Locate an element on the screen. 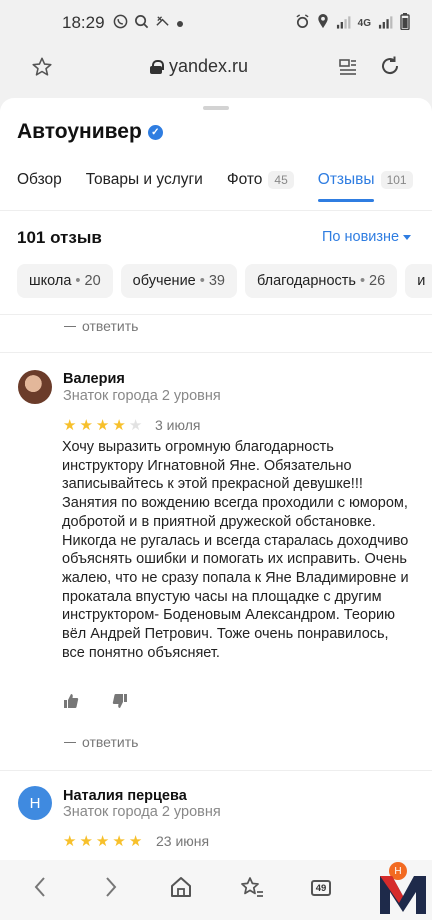 This screenshot has height=920, width=432. status-bar: 18:29 4G is located at coordinates (216, 23).